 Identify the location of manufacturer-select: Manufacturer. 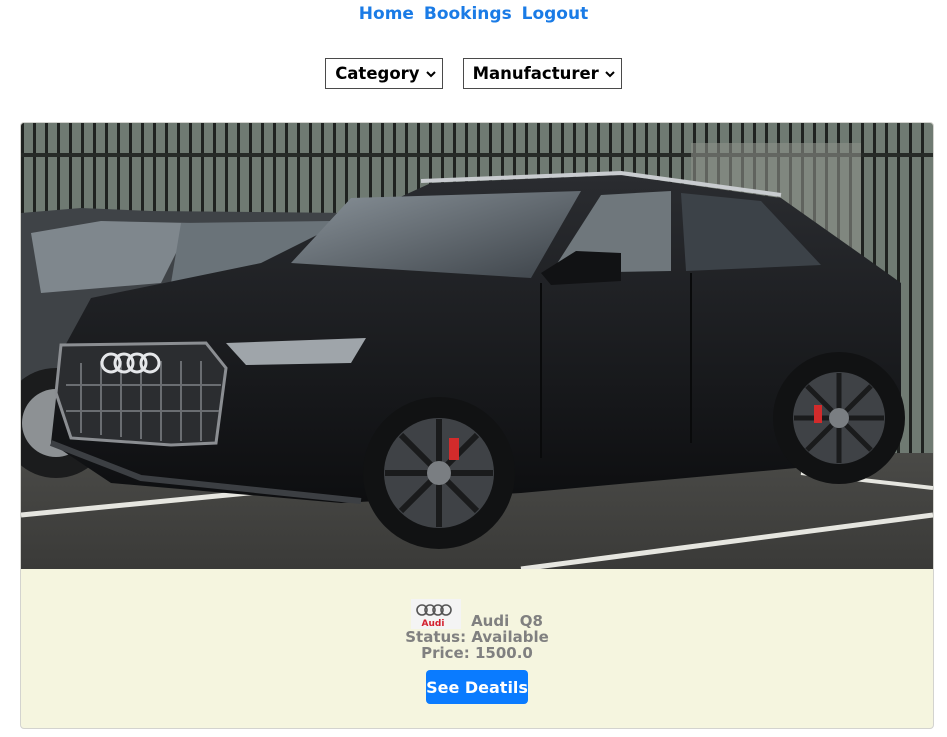
(542, 73).